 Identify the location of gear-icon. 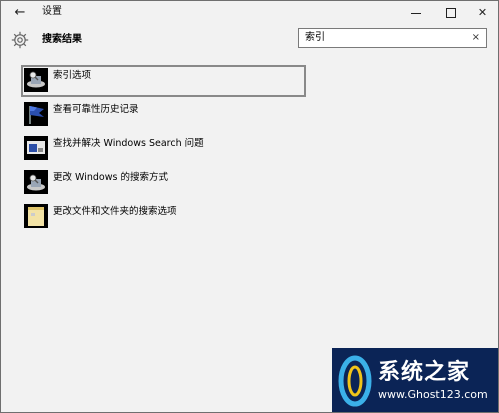
(20, 40).